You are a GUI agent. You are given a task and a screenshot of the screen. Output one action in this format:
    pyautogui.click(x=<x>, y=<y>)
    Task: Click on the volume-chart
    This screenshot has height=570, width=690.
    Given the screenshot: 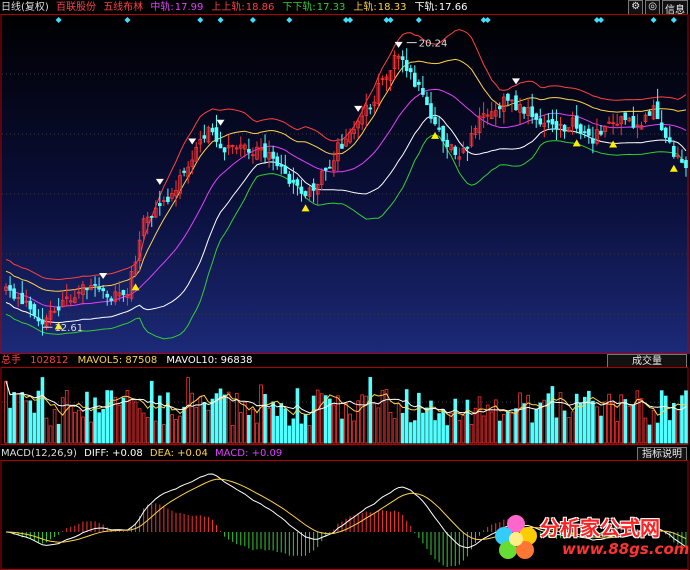 What is the action you would take?
    pyautogui.click(x=345, y=406)
    